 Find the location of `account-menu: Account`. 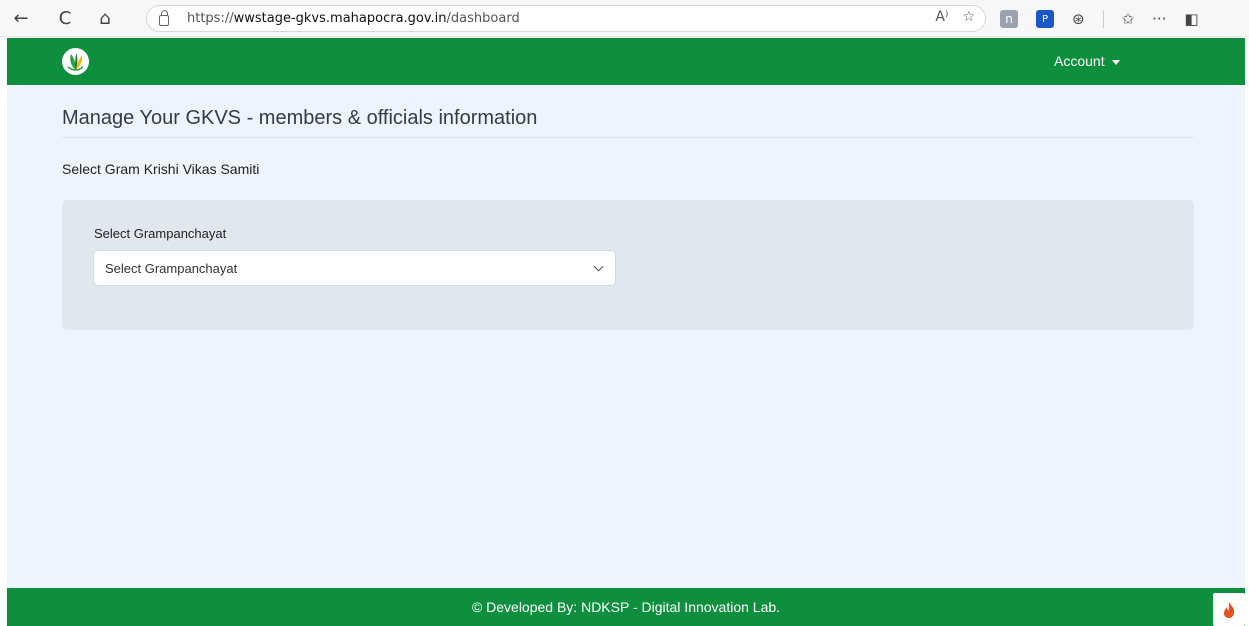

account-menu: Account is located at coordinates (1087, 61).